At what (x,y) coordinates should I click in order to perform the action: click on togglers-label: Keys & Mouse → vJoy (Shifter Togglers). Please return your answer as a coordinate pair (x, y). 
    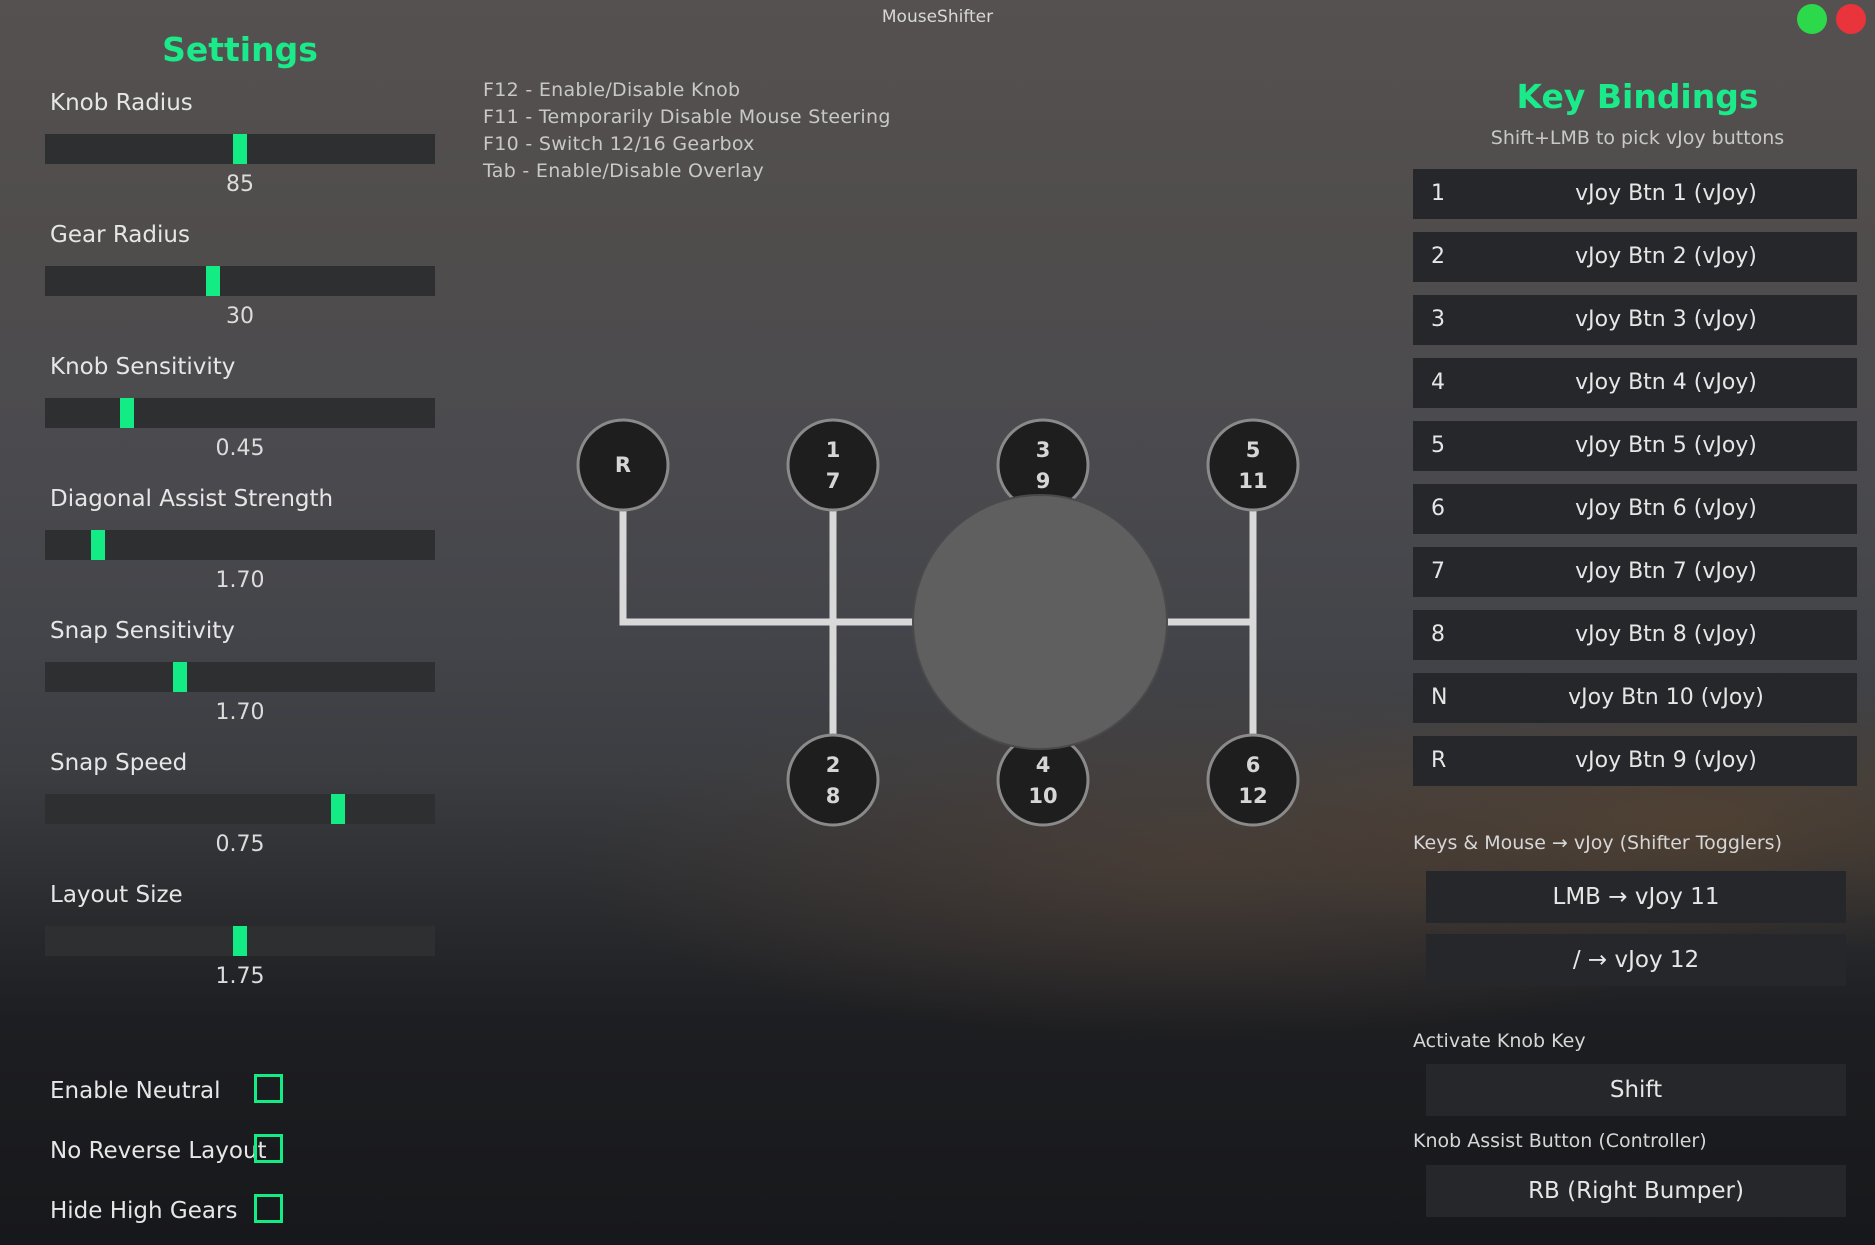
    Looking at the image, I should click on (1597, 843).